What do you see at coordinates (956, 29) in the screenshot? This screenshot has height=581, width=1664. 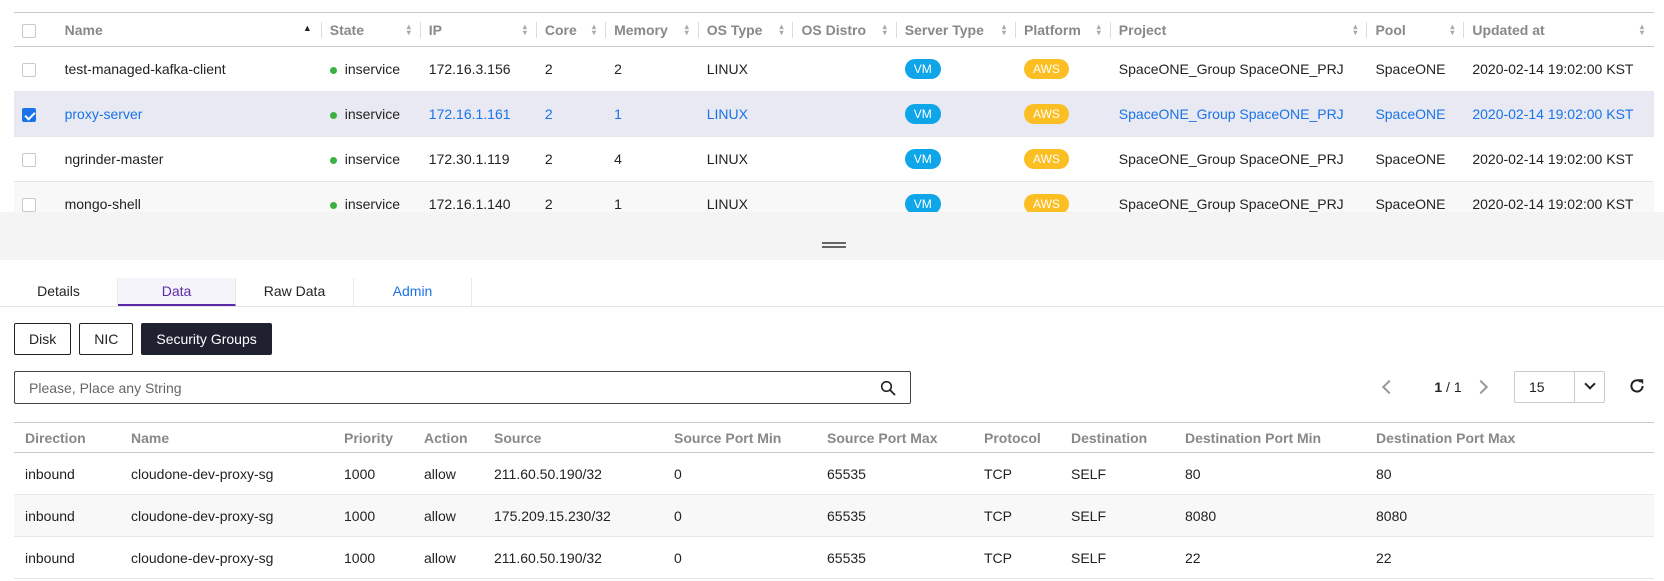 I see `column-header-server-type: Server Type ▴ ▾` at bounding box center [956, 29].